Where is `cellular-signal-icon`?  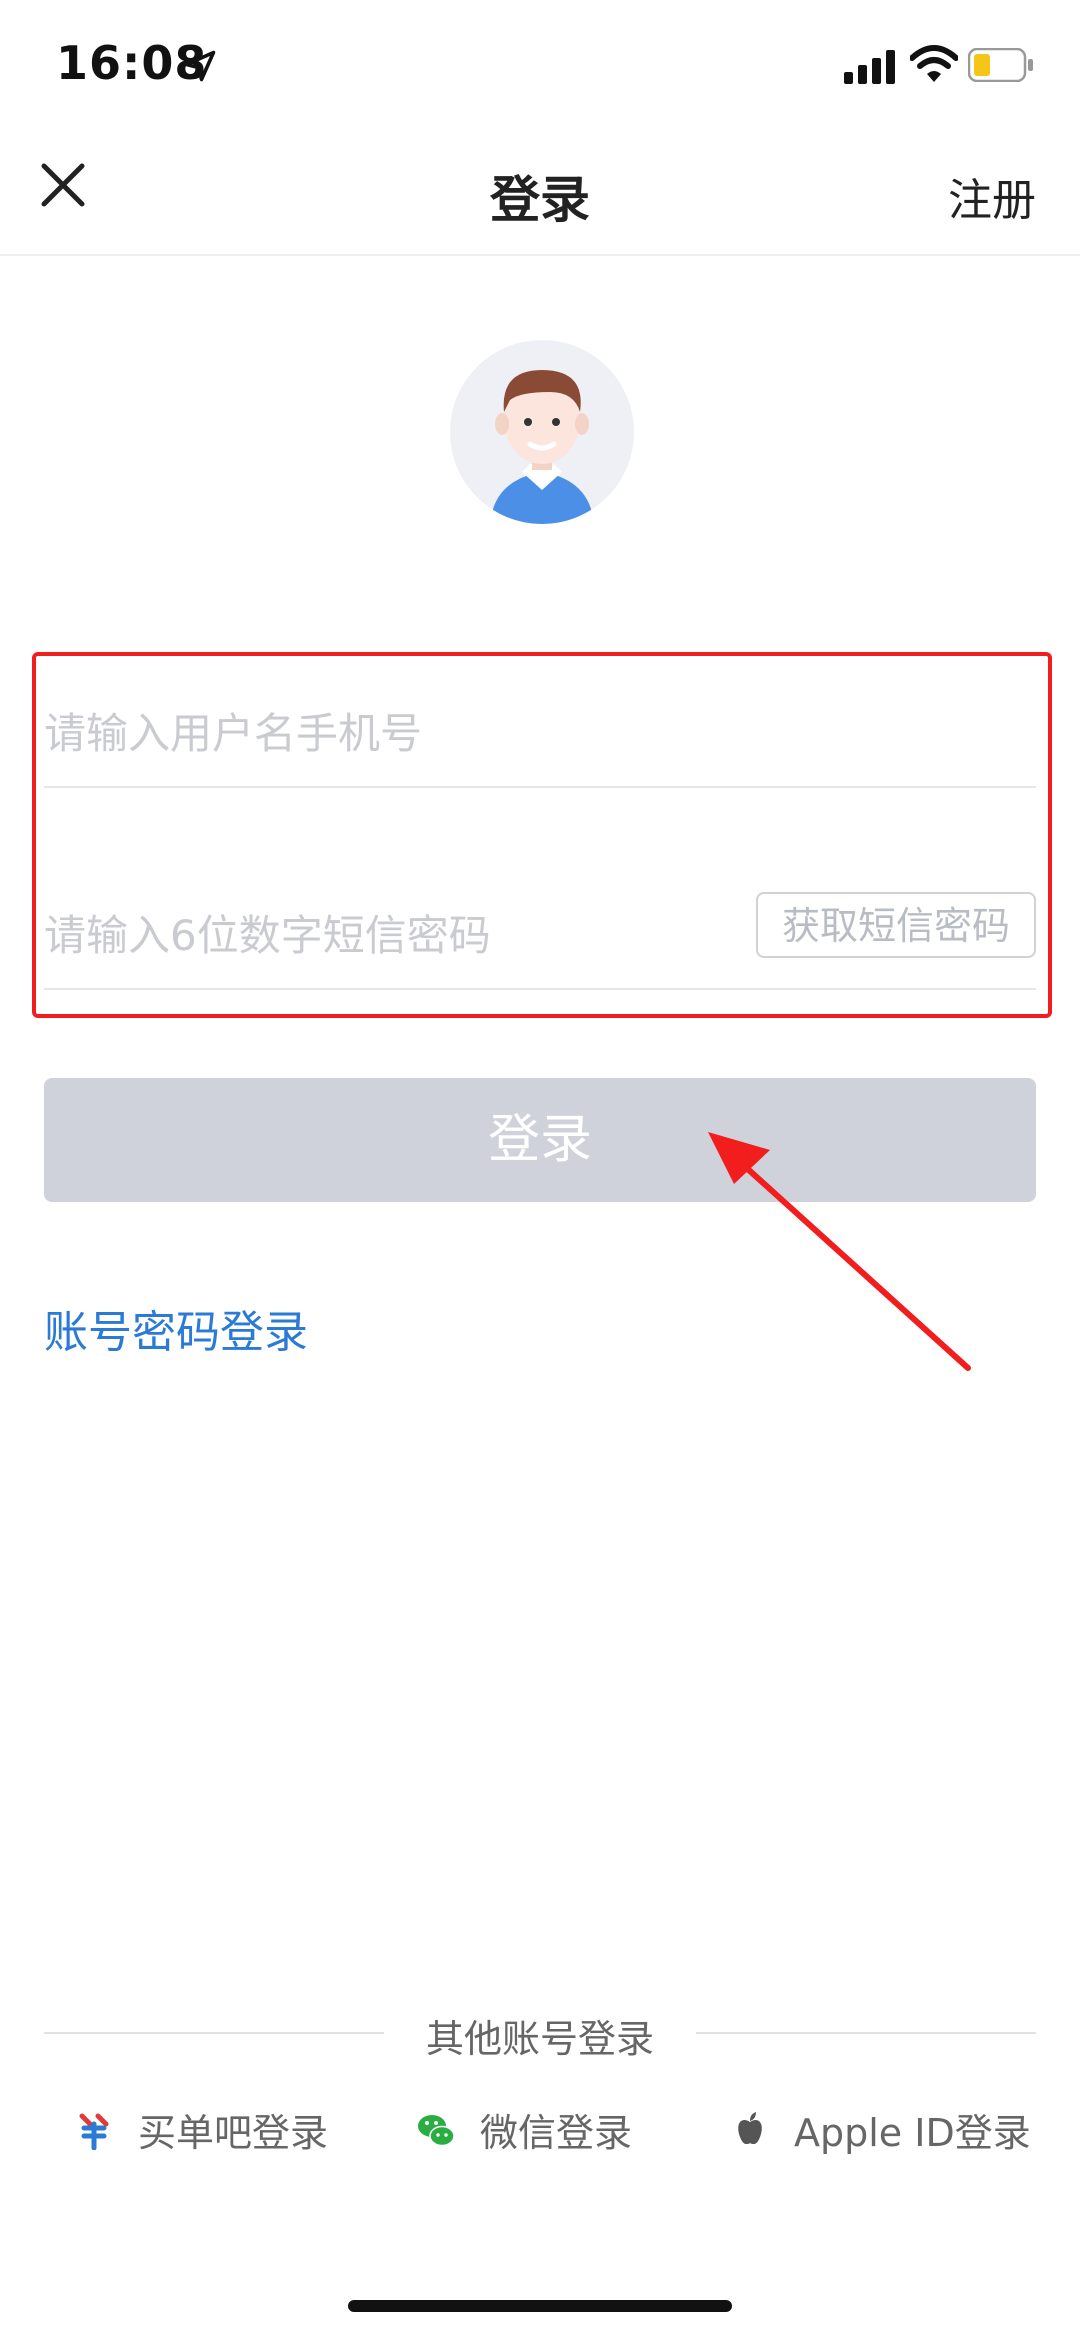 cellular-signal-icon is located at coordinates (869, 67).